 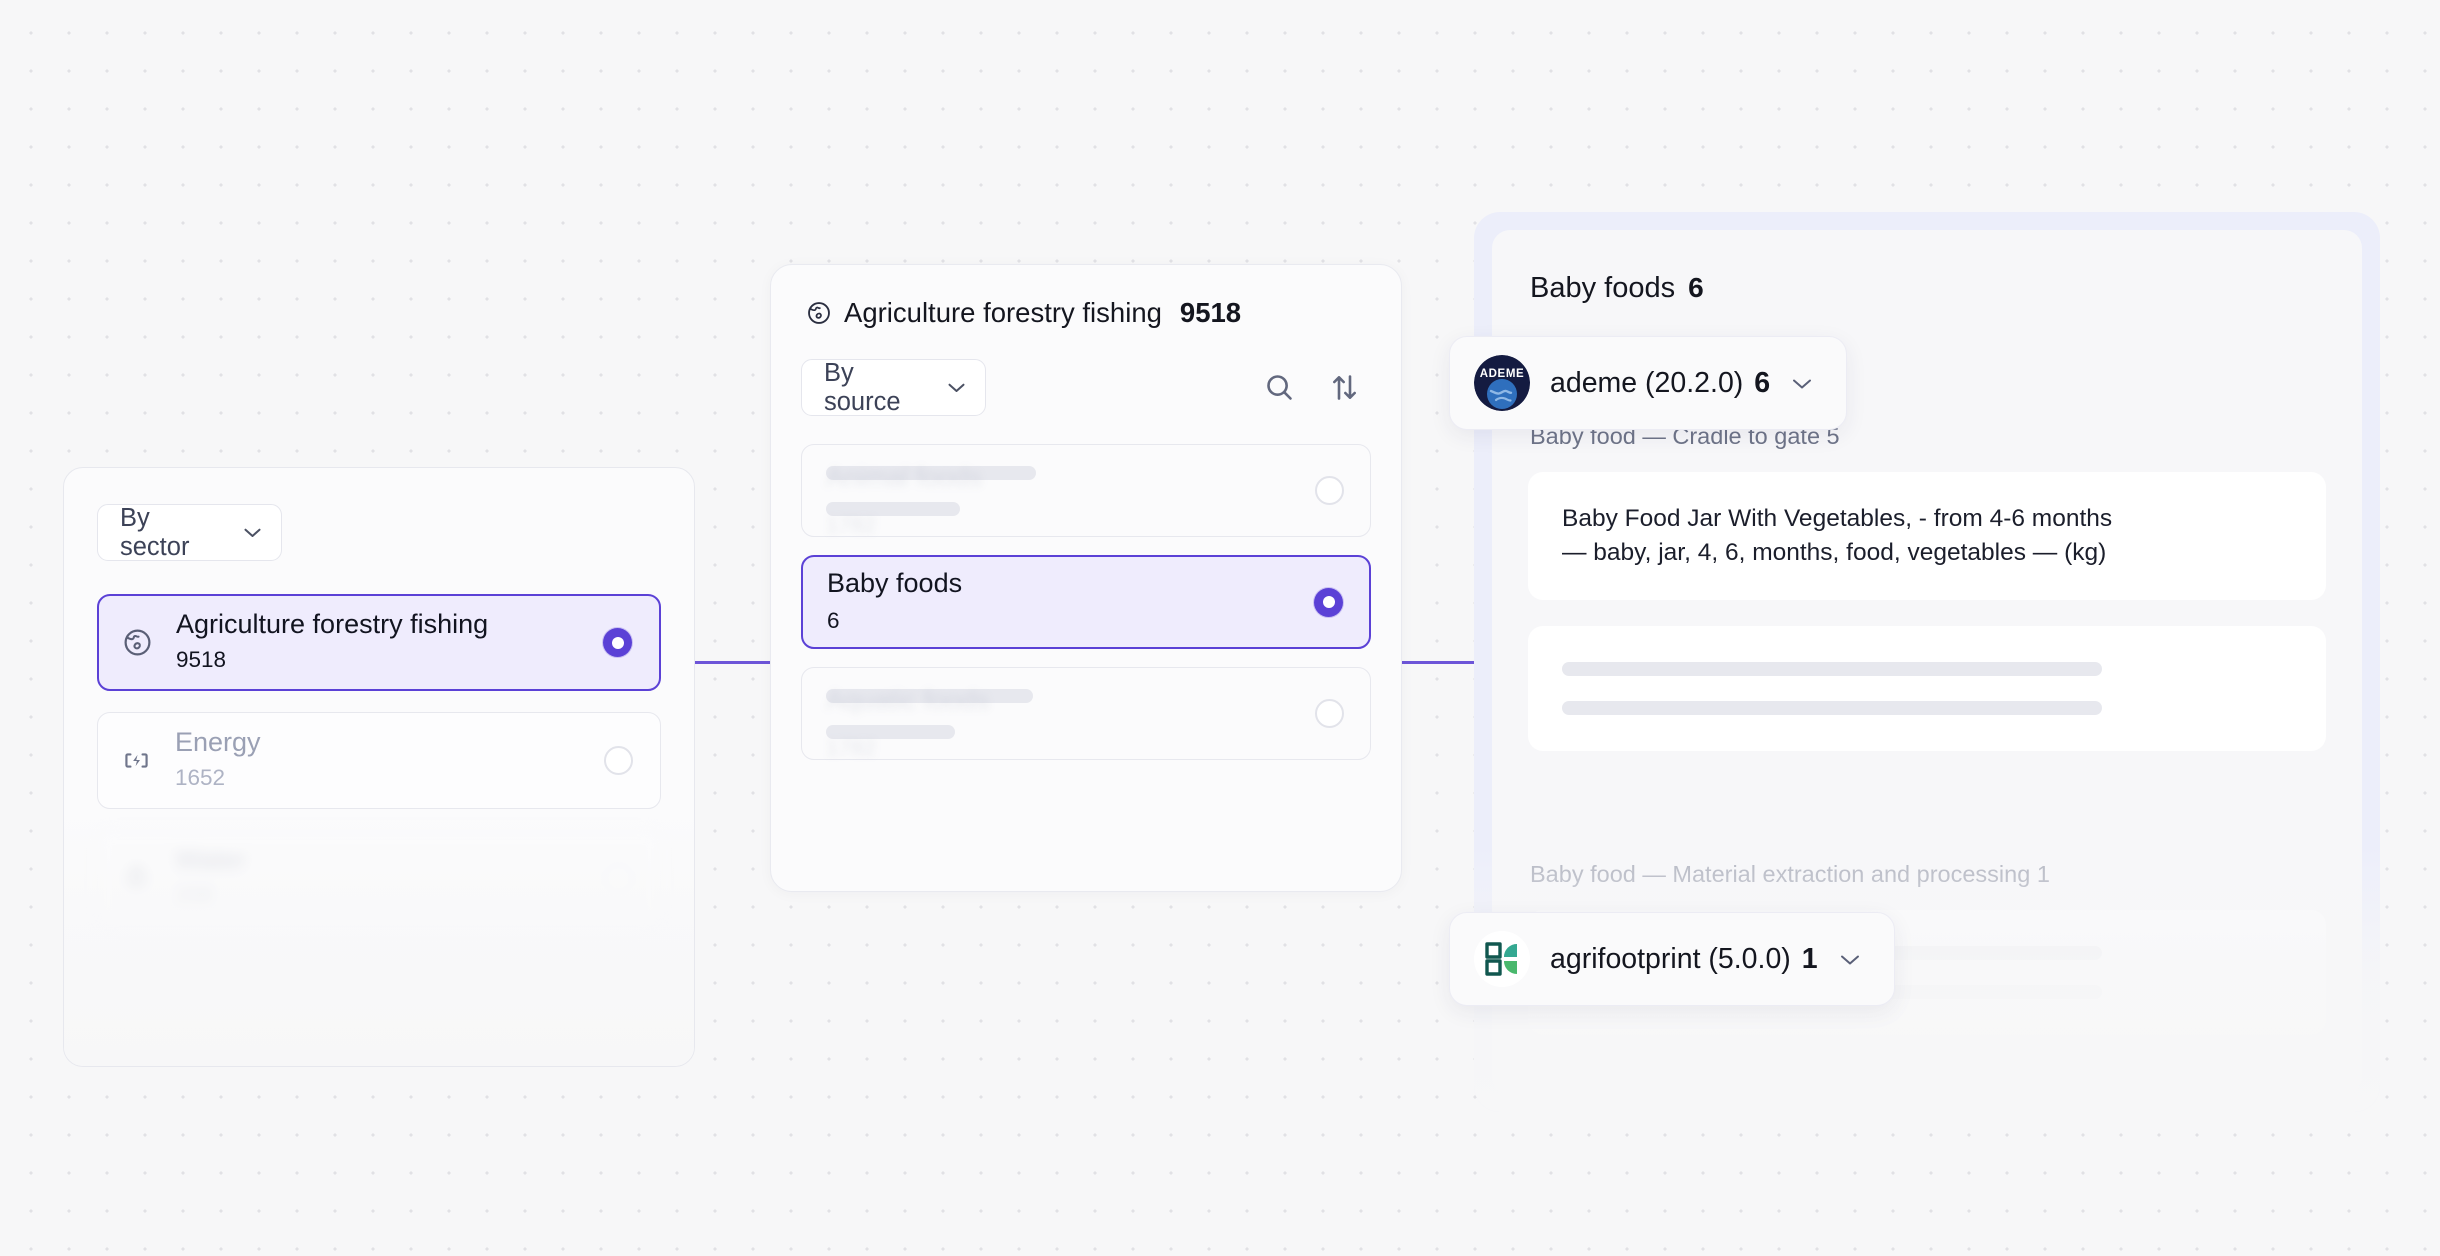 I want to click on svg-text: ADEME, so click(x=1502, y=374).